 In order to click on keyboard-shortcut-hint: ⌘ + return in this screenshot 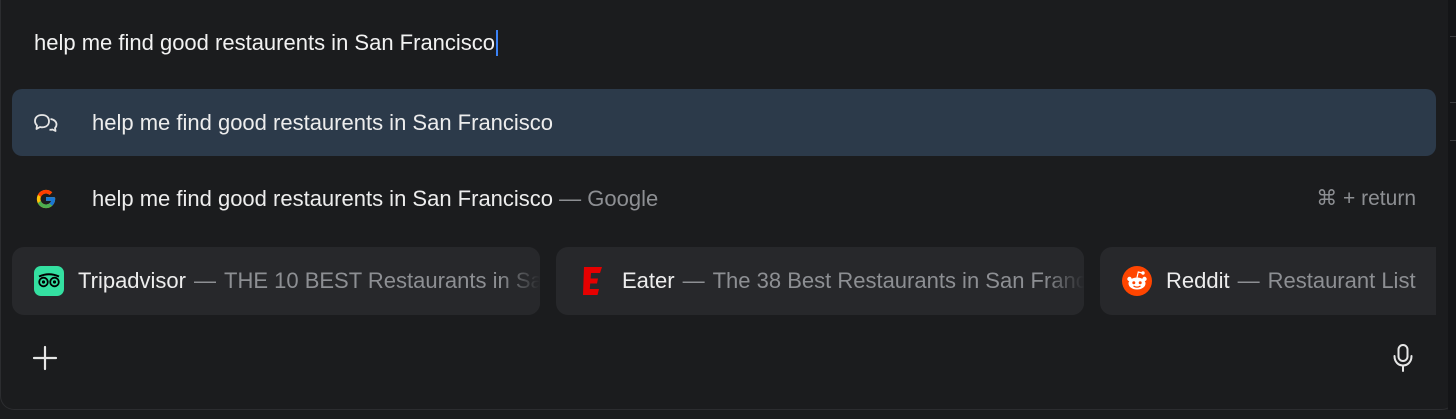, I will do `click(1366, 198)`.